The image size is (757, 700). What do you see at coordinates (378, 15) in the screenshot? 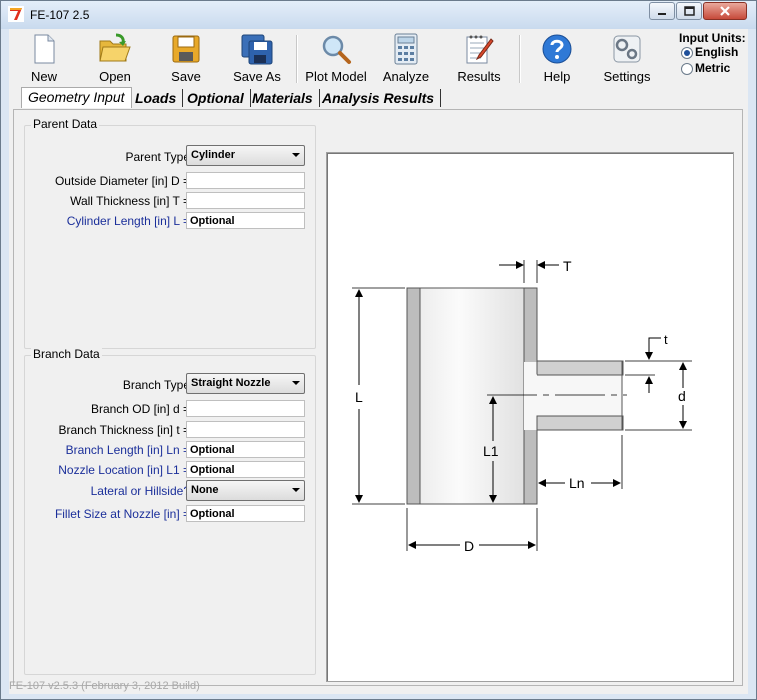
I see `title-bar: FE-107 2.5` at bounding box center [378, 15].